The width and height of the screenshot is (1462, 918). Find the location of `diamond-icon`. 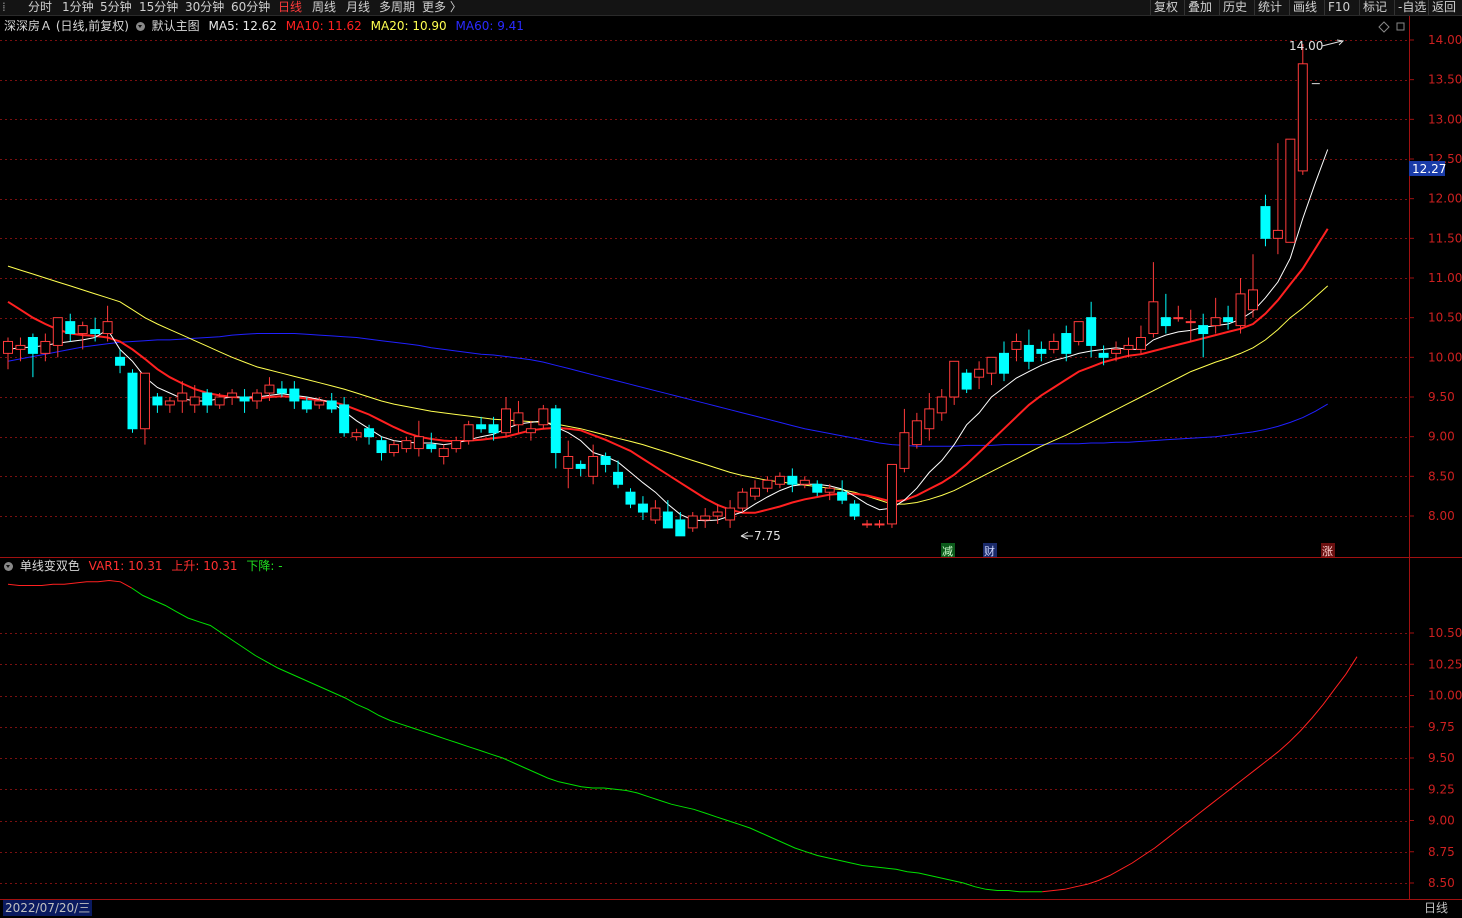

diamond-icon is located at coordinates (1384, 27).